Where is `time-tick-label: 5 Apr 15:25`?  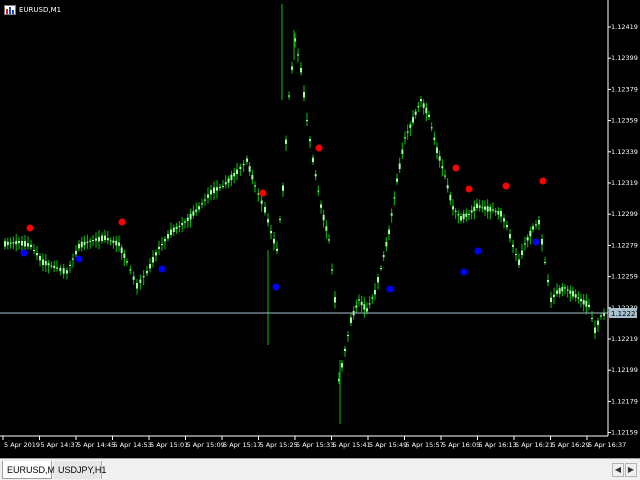
time-tick-label: 5 Apr 15:25 is located at coordinates (279, 445).